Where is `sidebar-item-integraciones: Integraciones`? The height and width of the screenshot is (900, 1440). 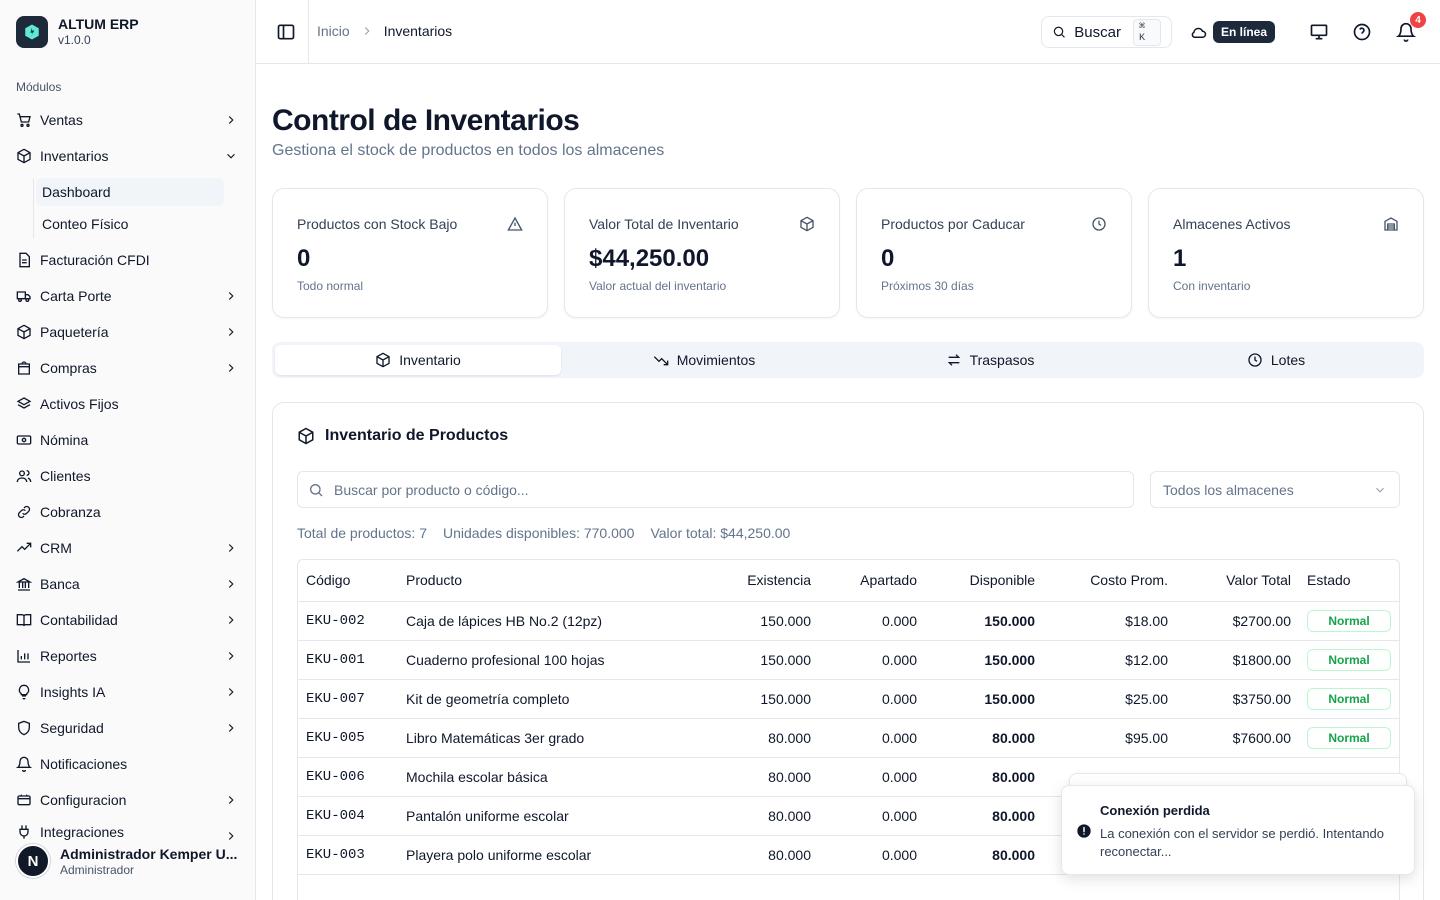
sidebar-item-integraciones: Integraciones is located at coordinates (128, 832).